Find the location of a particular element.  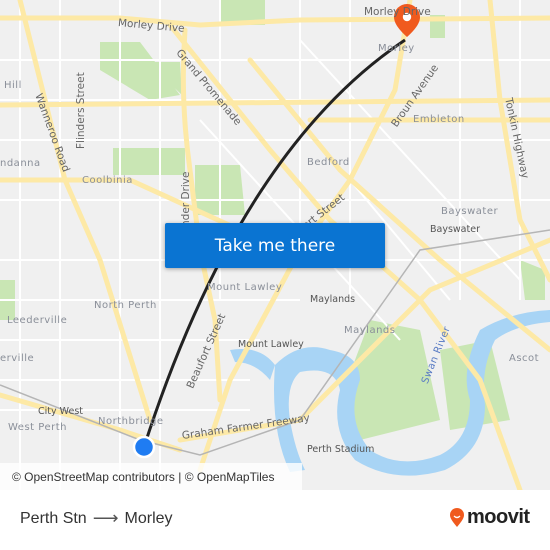

origin-marker is located at coordinates (144, 447).